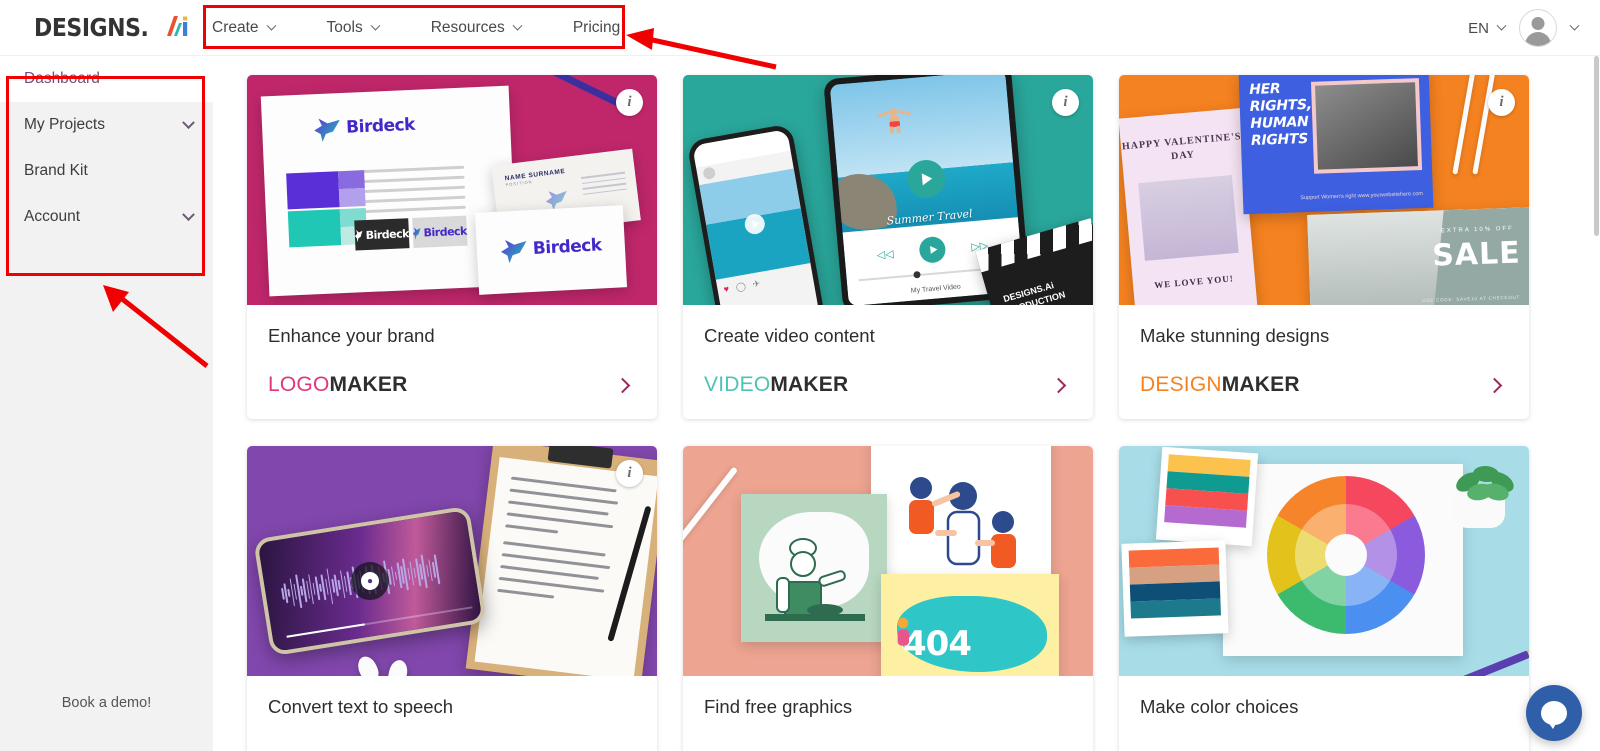 This screenshot has height=751, width=1600. What do you see at coordinates (1188, 218) in the screenshot?
I see `valentine-photo` at bounding box center [1188, 218].